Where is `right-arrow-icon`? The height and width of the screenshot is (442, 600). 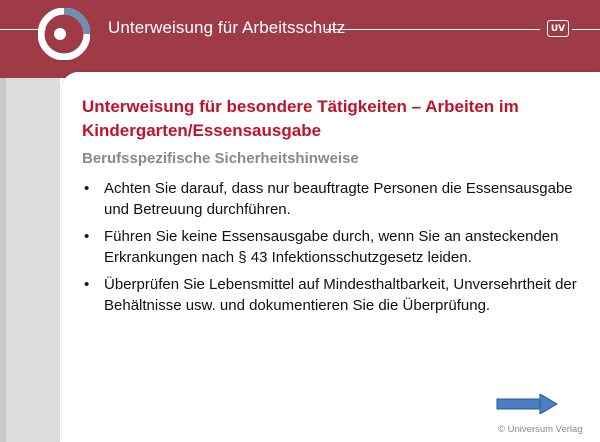 right-arrow-icon is located at coordinates (527, 404).